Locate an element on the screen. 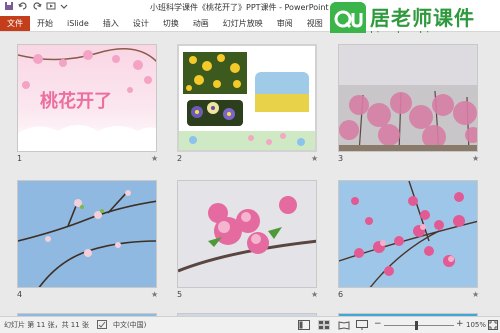  tab-home: 开始 is located at coordinates (45, 23).